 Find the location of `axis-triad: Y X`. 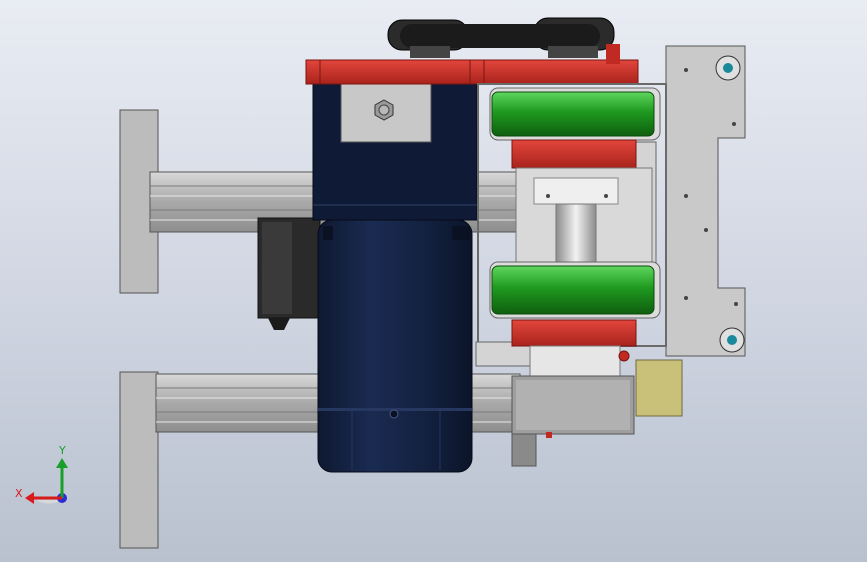

axis-triad: Y X is located at coordinates (41, 474).